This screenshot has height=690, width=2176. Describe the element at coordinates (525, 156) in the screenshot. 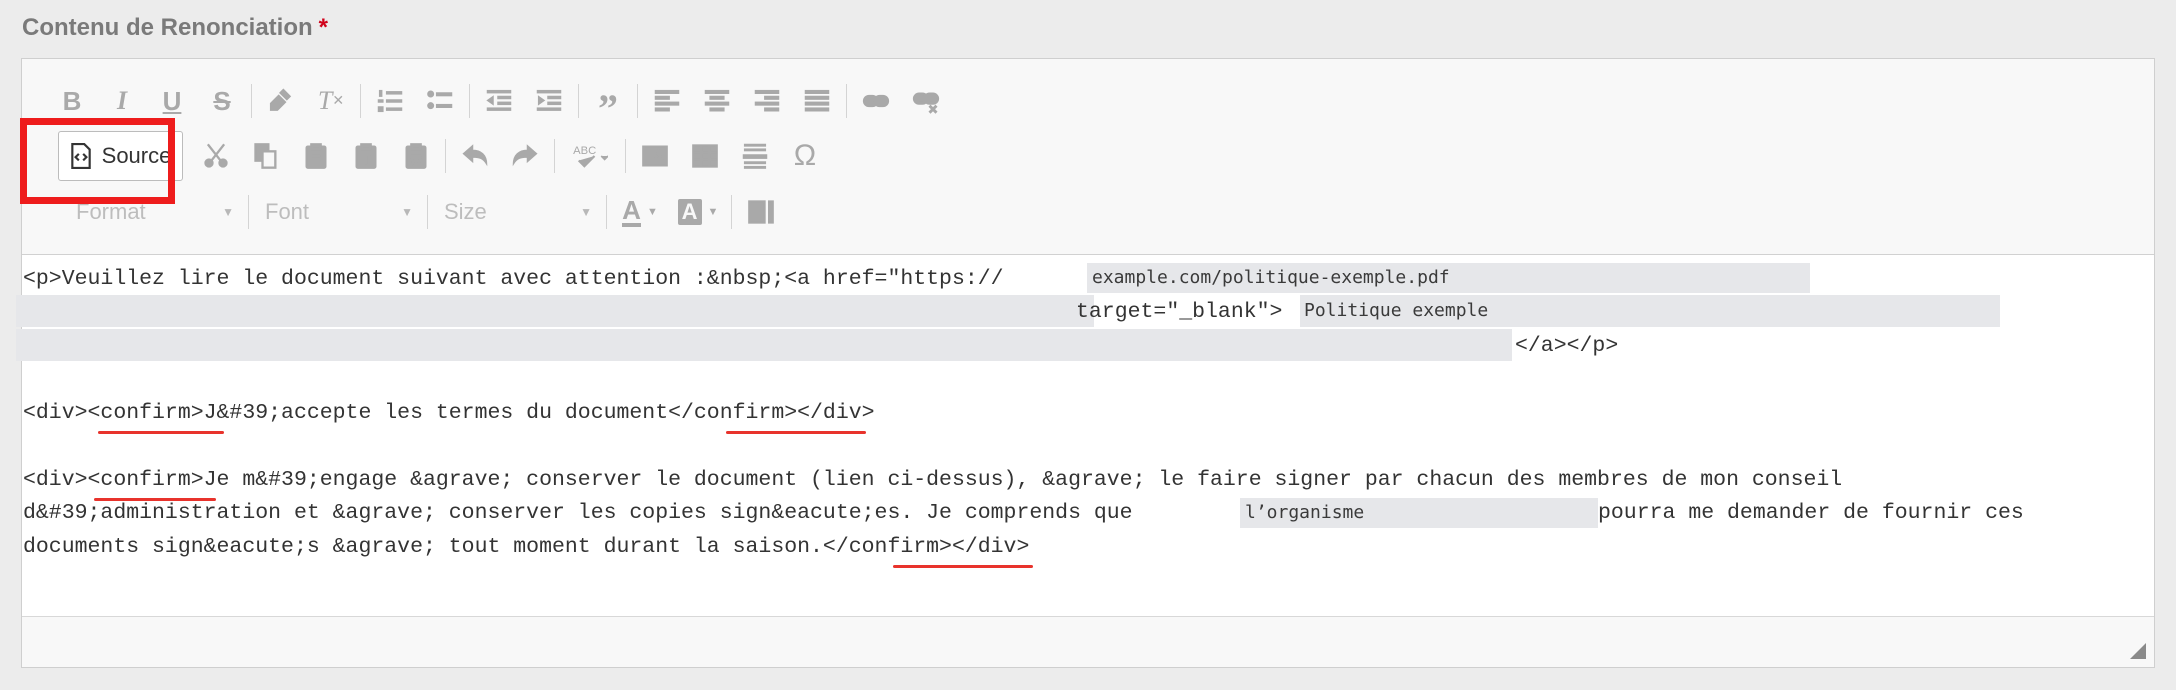

I see `redo-icon` at that location.